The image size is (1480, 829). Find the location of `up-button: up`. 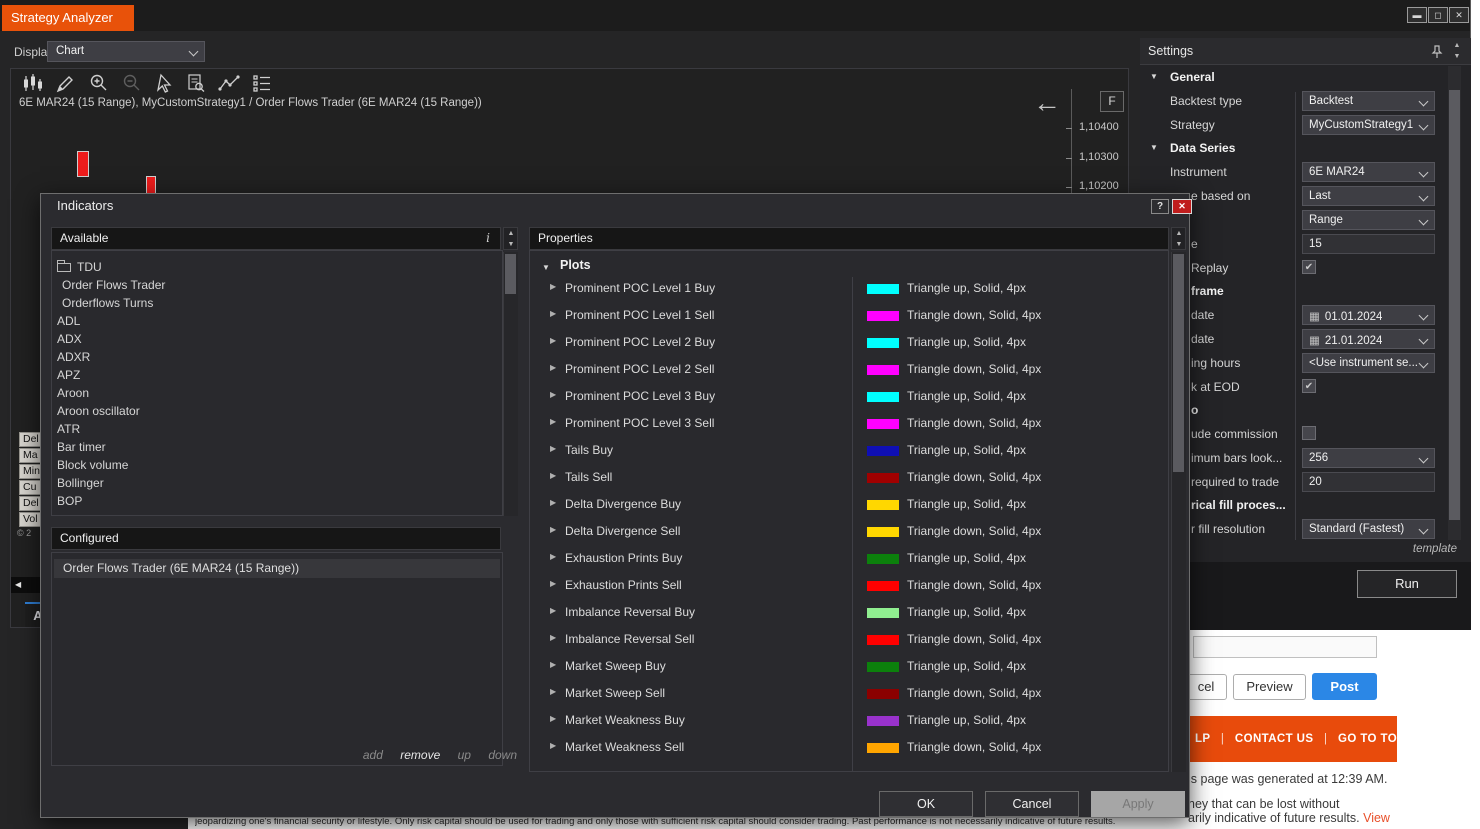

up-button: up is located at coordinates (464, 755).